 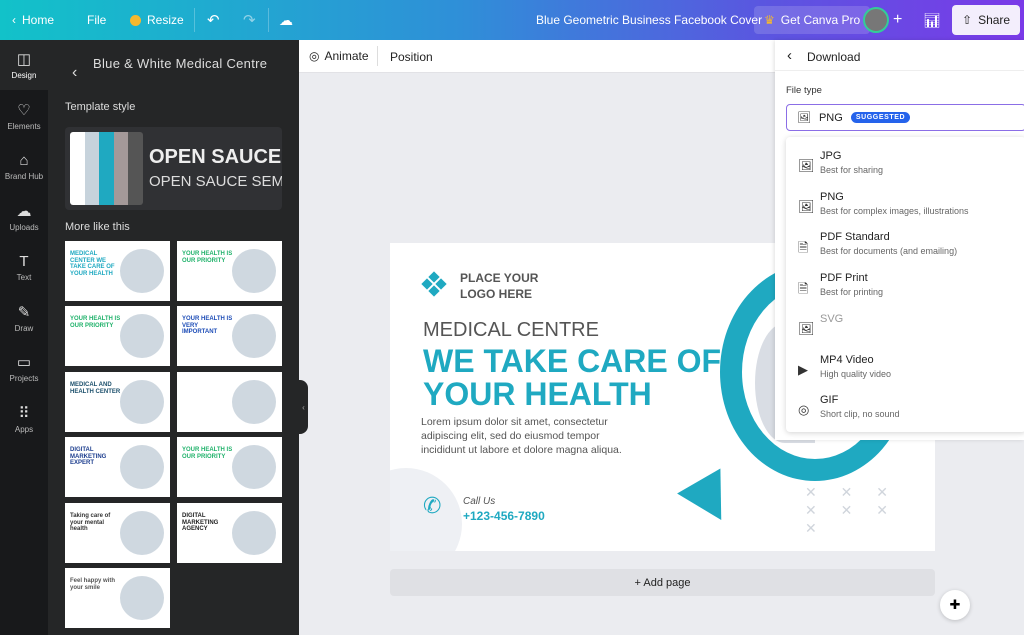 I want to click on resize-button: Resize, so click(x=157, y=20).